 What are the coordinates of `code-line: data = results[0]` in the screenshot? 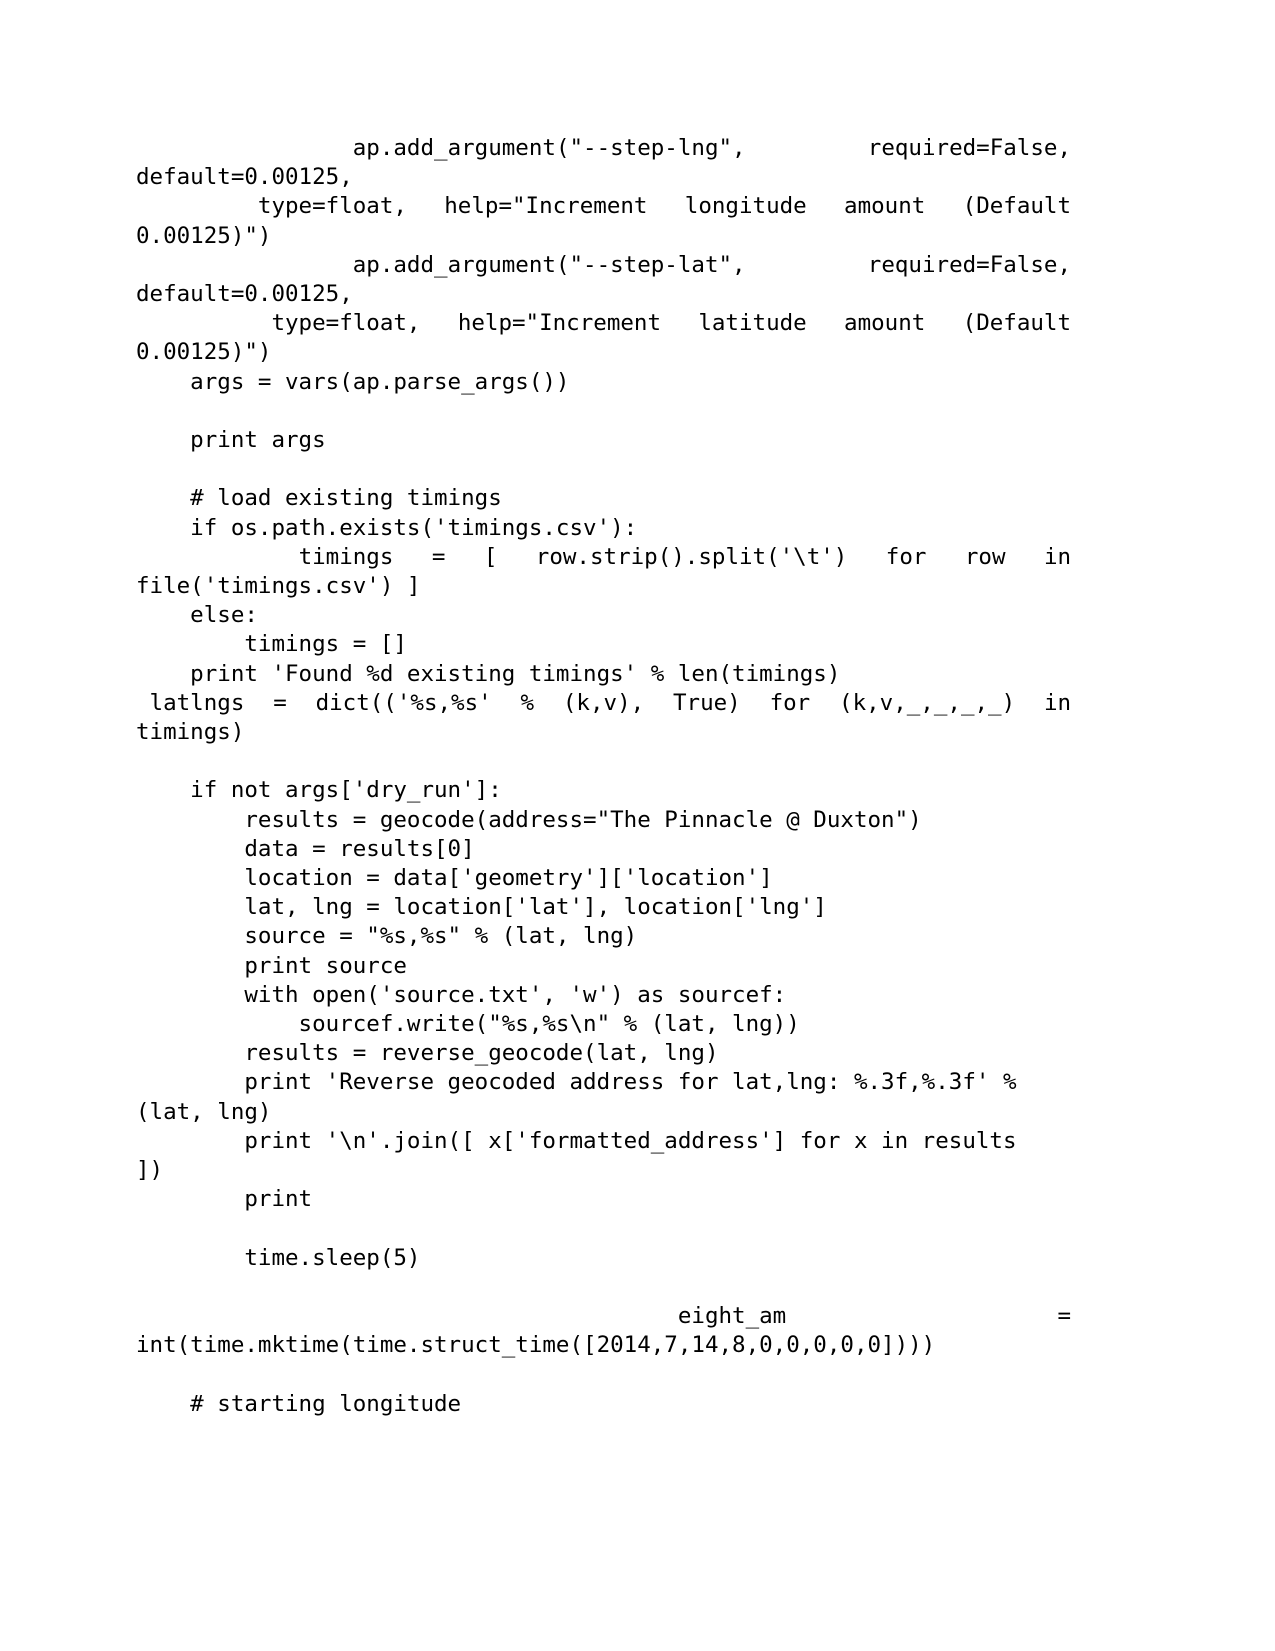 It's located at (305, 848).